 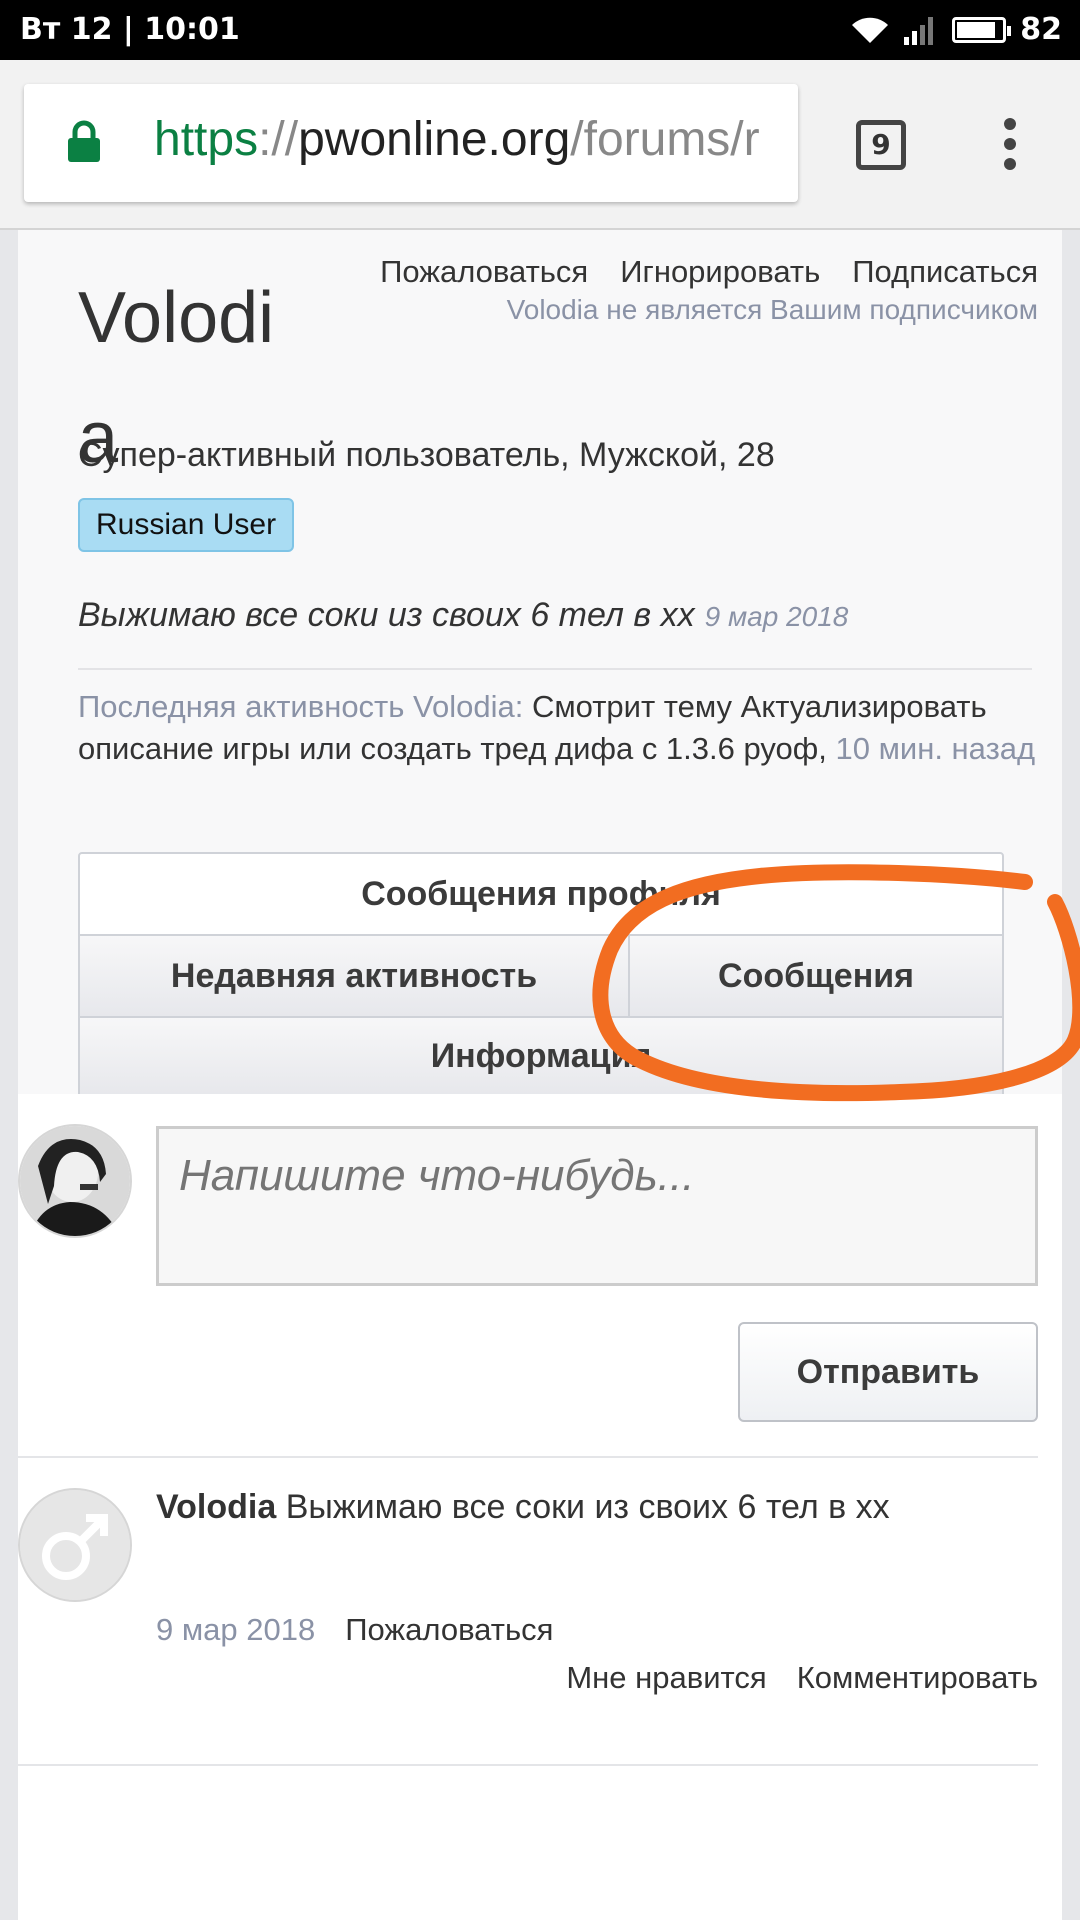 I want to click on activity-time: 10 мин. назад, so click(x=935, y=748).